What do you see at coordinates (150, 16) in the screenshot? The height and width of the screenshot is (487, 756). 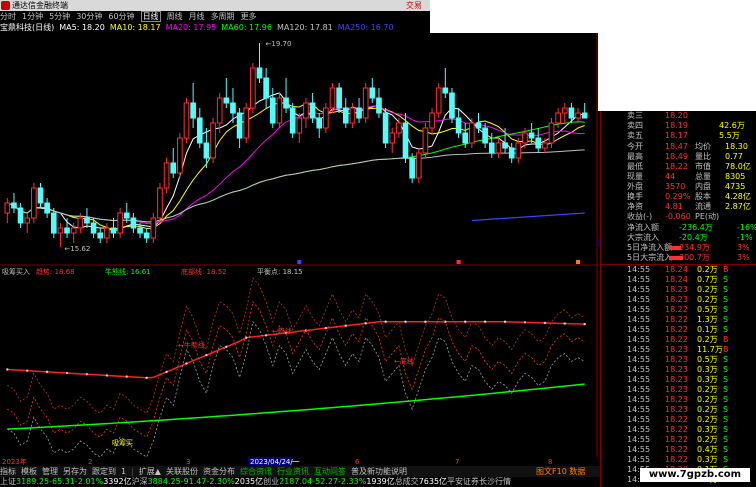 I see `menu-item-5: 日线` at bounding box center [150, 16].